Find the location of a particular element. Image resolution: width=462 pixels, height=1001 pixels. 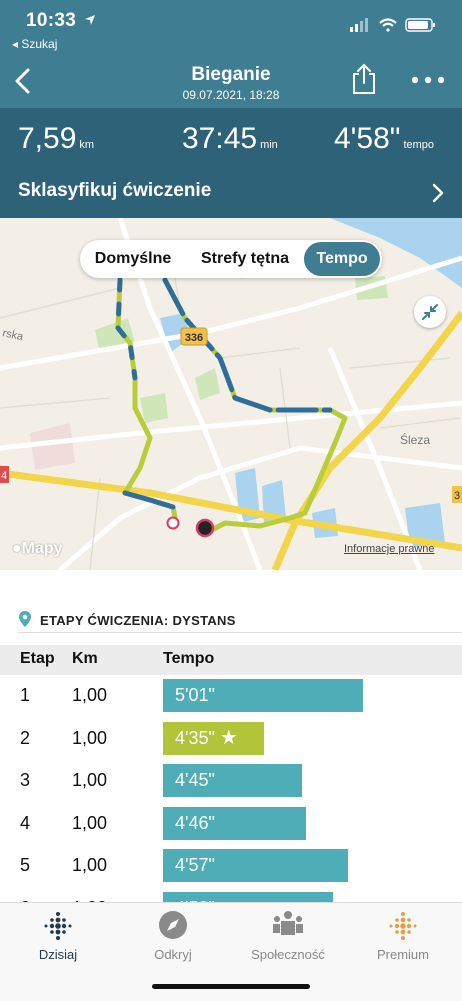

segment-pace: Tempo is located at coordinates (342, 259).